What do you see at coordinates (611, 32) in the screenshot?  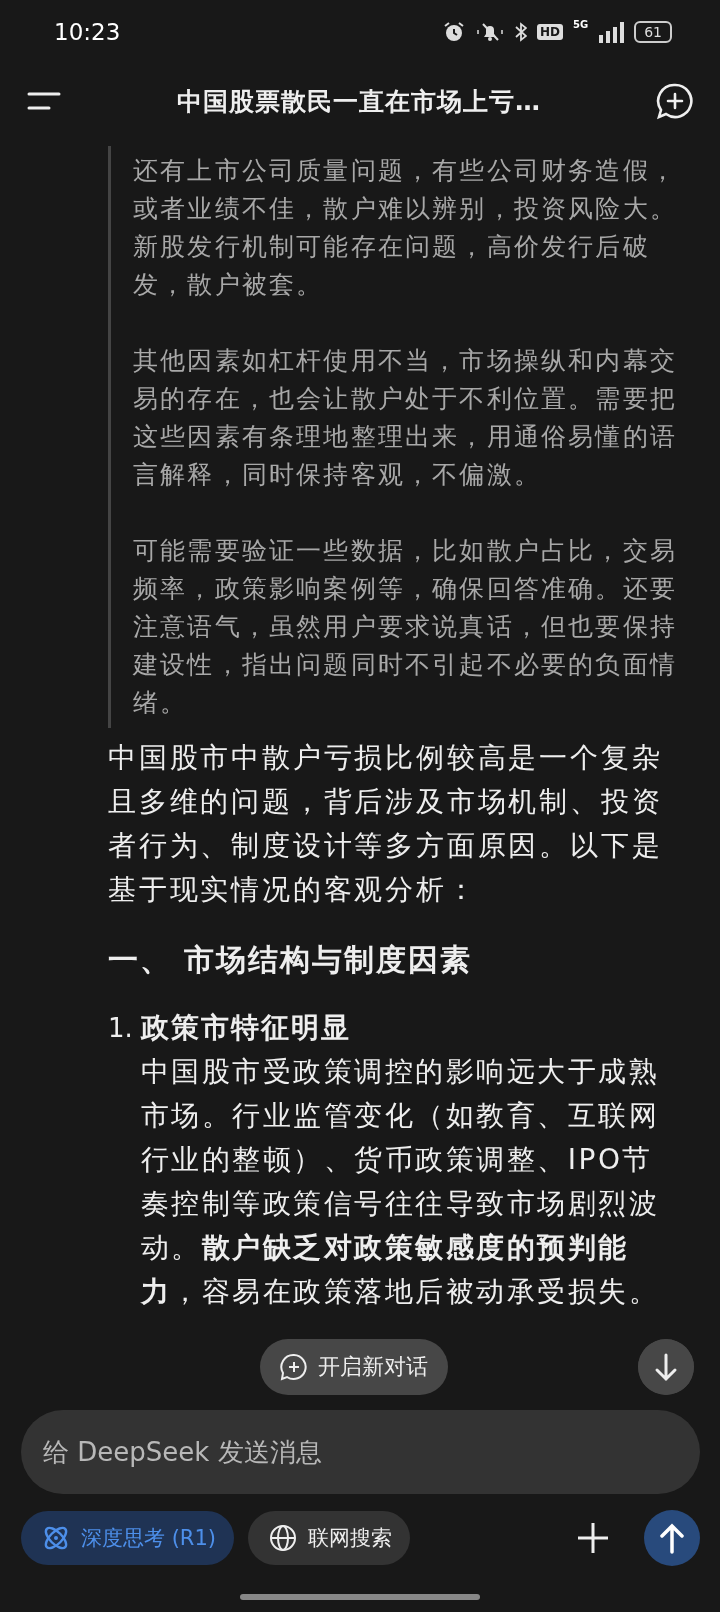 I see `signal-icon` at bounding box center [611, 32].